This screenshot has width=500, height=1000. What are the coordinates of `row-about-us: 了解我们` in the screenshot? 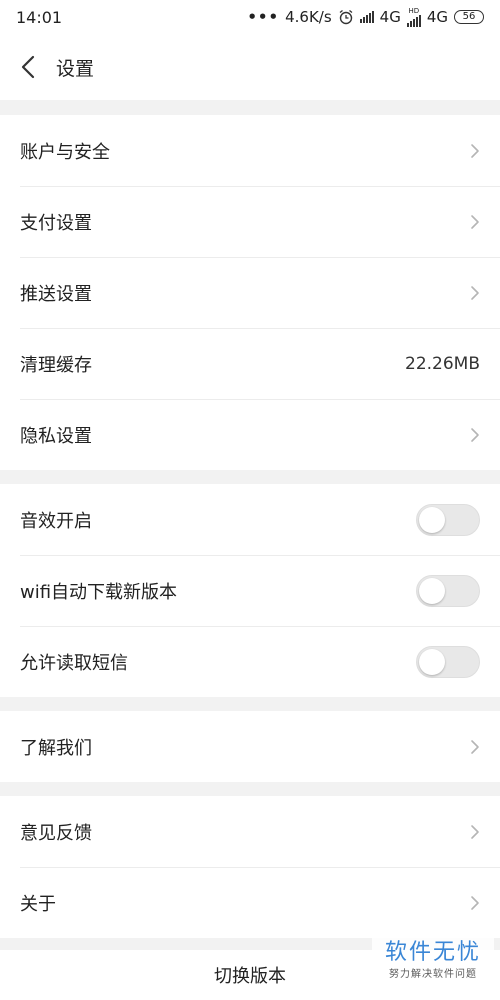 It's located at (250, 746).